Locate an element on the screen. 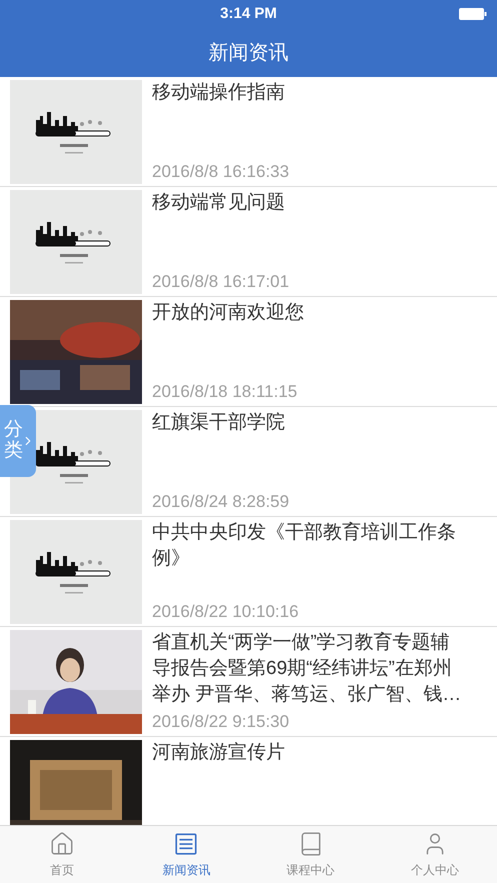 This screenshot has height=883, width=497. news-item: 移动端常见问题 2016/8/8 16:17:01 is located at coordinates (248, 242).